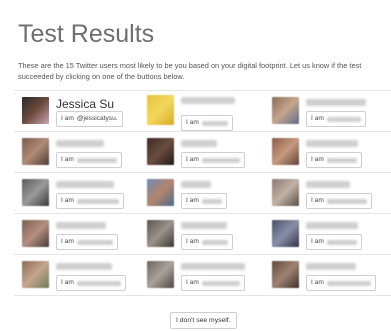  I want to click on not-me-button: I don't see myself., so click(203, 320).